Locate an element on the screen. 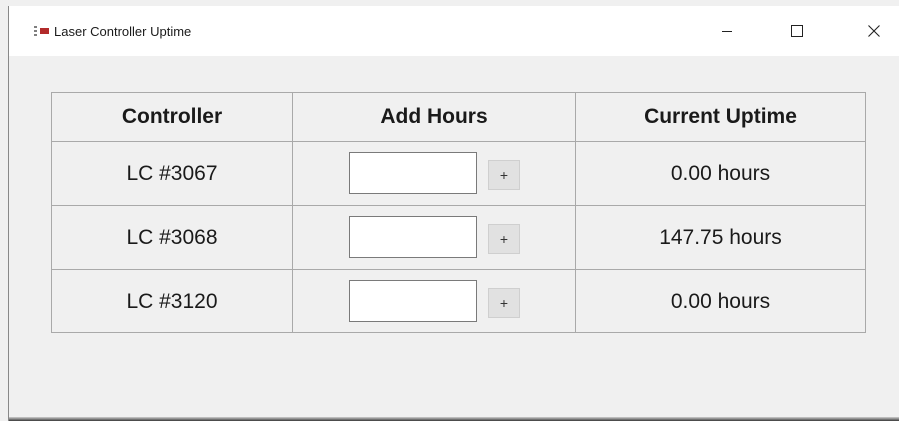  close-button is located at coordinates (874, 31).